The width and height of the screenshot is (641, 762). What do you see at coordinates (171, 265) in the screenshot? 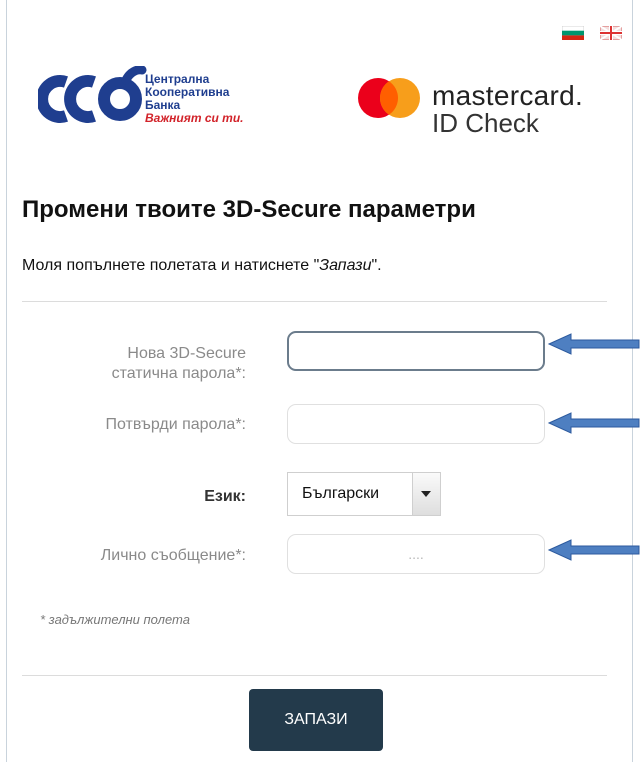
I see `instruction-prefix: Моля попълнете полетата и натиснете "` at bounding box center [171, 265].